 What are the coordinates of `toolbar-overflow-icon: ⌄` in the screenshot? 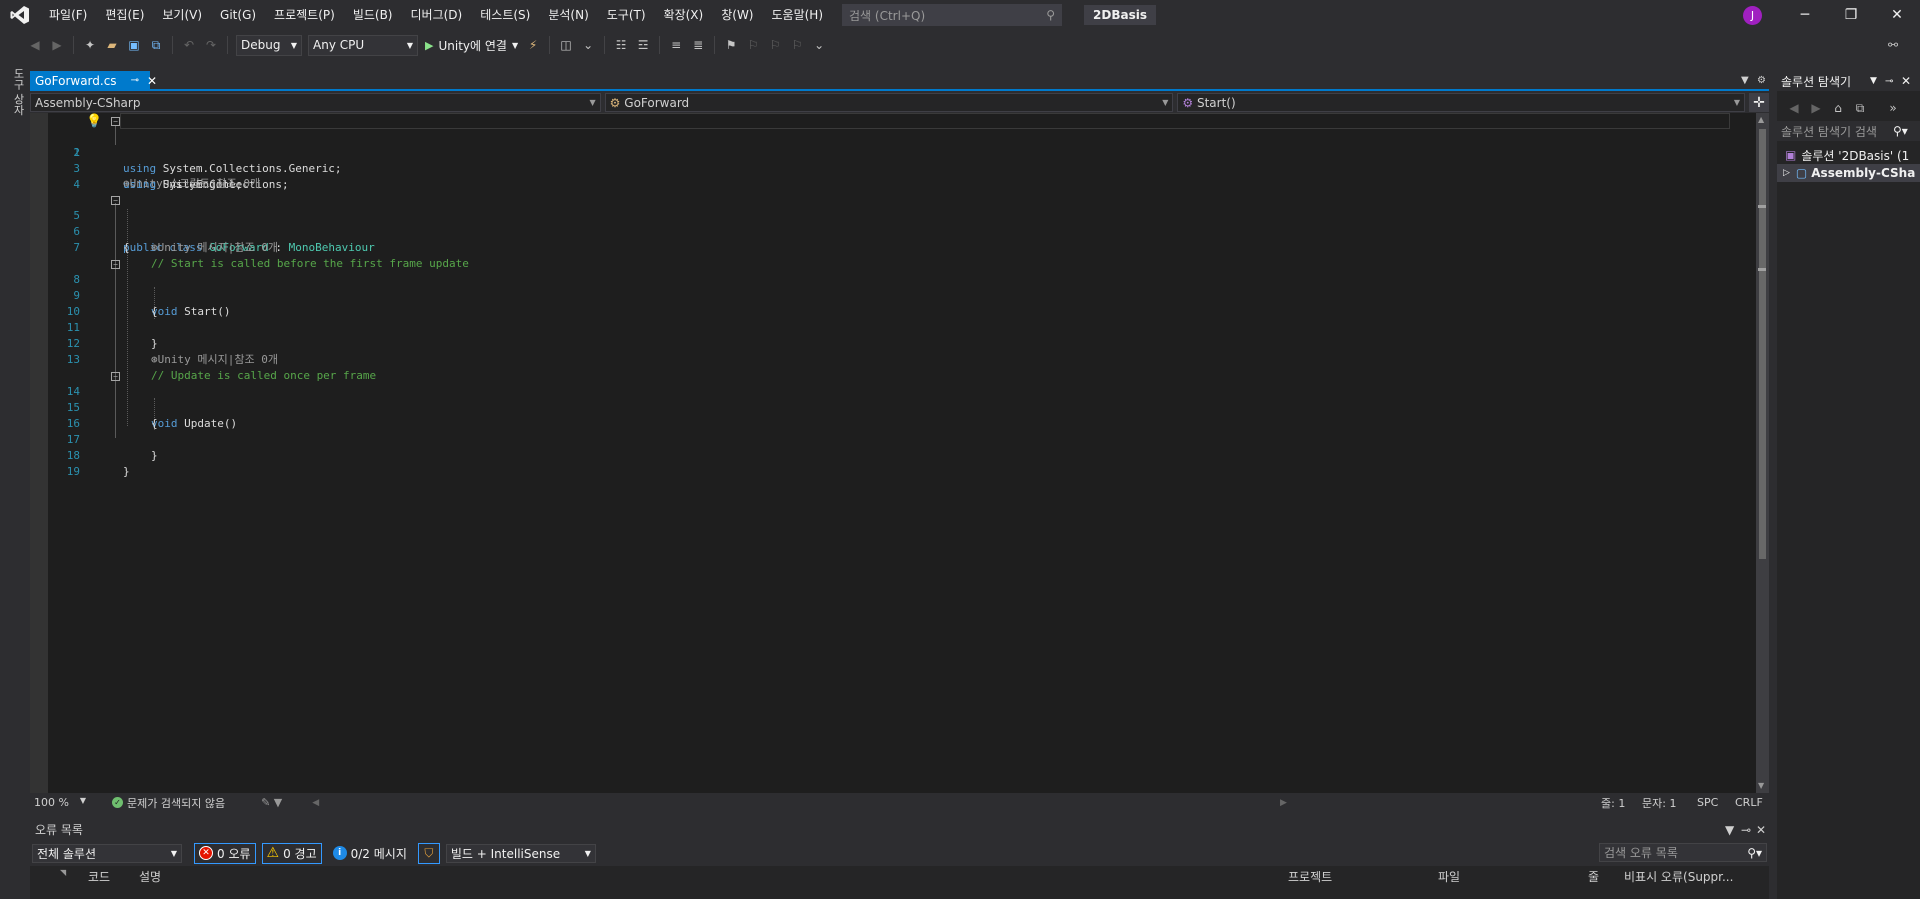 It's located at (588, 45).